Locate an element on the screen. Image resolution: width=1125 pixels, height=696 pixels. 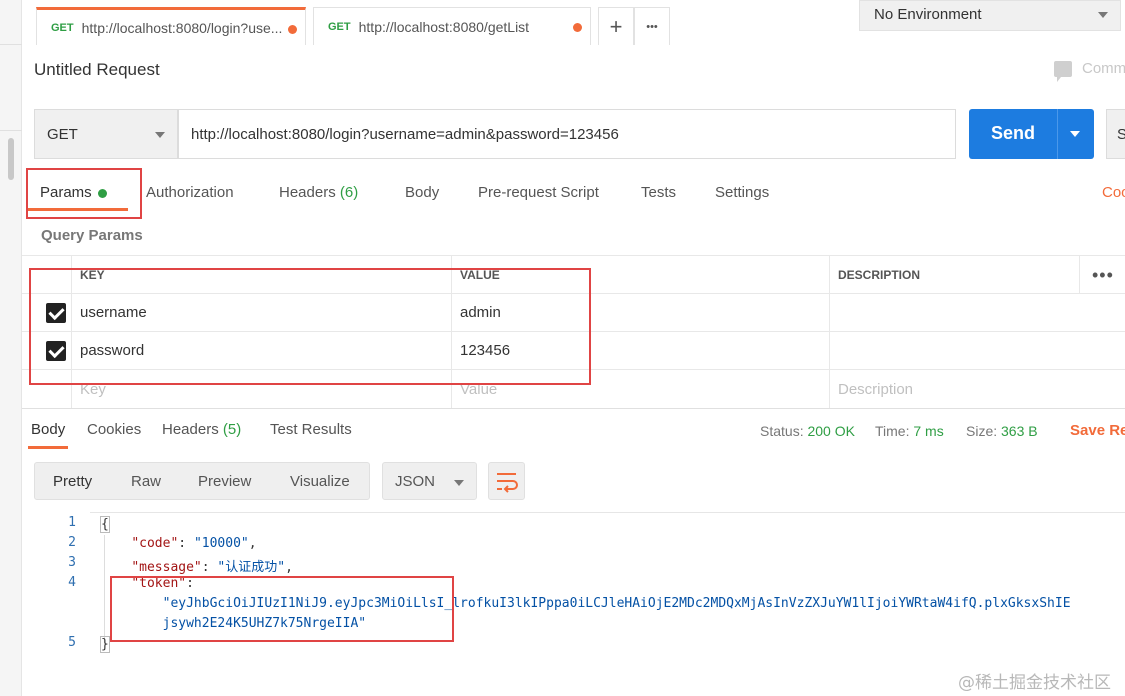
watermark: @稀土掘金技术社区 is located at coordinates (1034, 683).